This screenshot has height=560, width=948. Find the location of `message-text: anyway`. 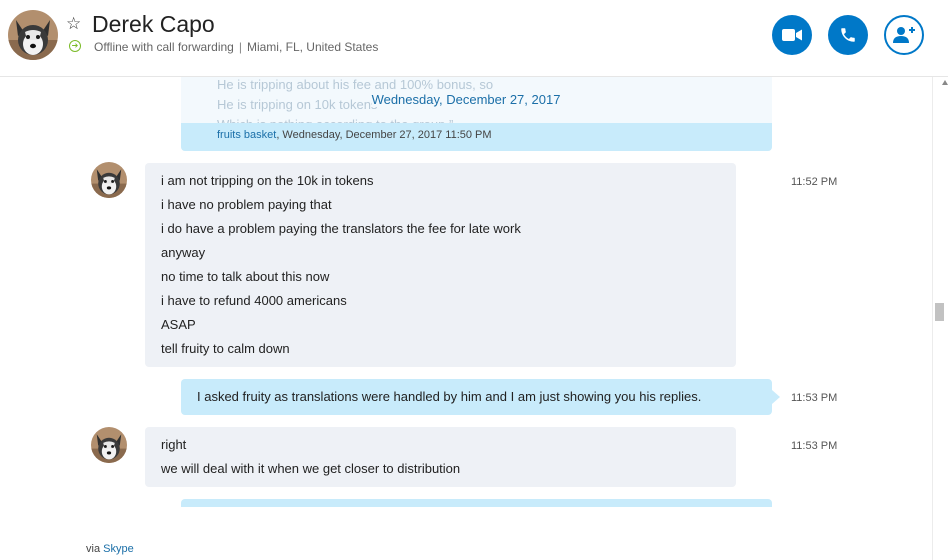

message-text: anyway is located at coordinates (183, 252).